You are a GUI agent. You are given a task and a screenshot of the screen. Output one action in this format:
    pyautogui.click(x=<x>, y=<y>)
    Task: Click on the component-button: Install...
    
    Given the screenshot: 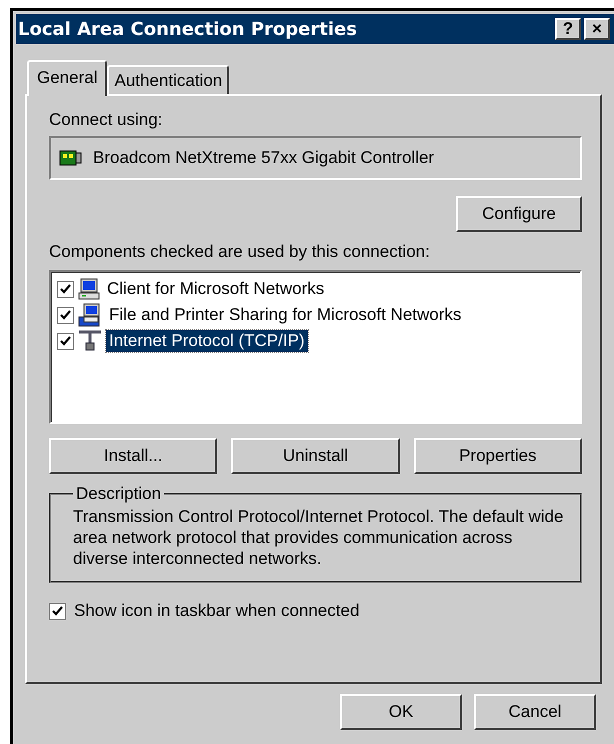 What is the action you would take?
    pyautogui.click(x=133, y=456)
    